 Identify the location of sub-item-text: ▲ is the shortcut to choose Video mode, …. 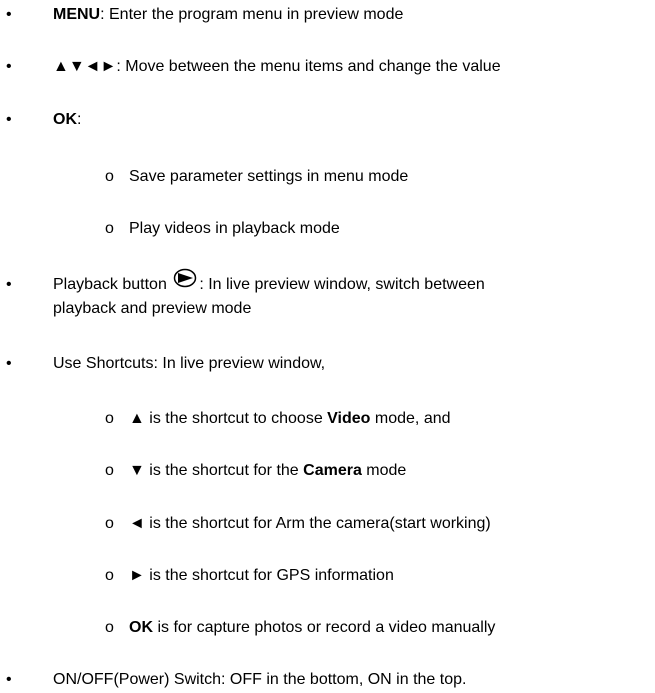
(290, 418).